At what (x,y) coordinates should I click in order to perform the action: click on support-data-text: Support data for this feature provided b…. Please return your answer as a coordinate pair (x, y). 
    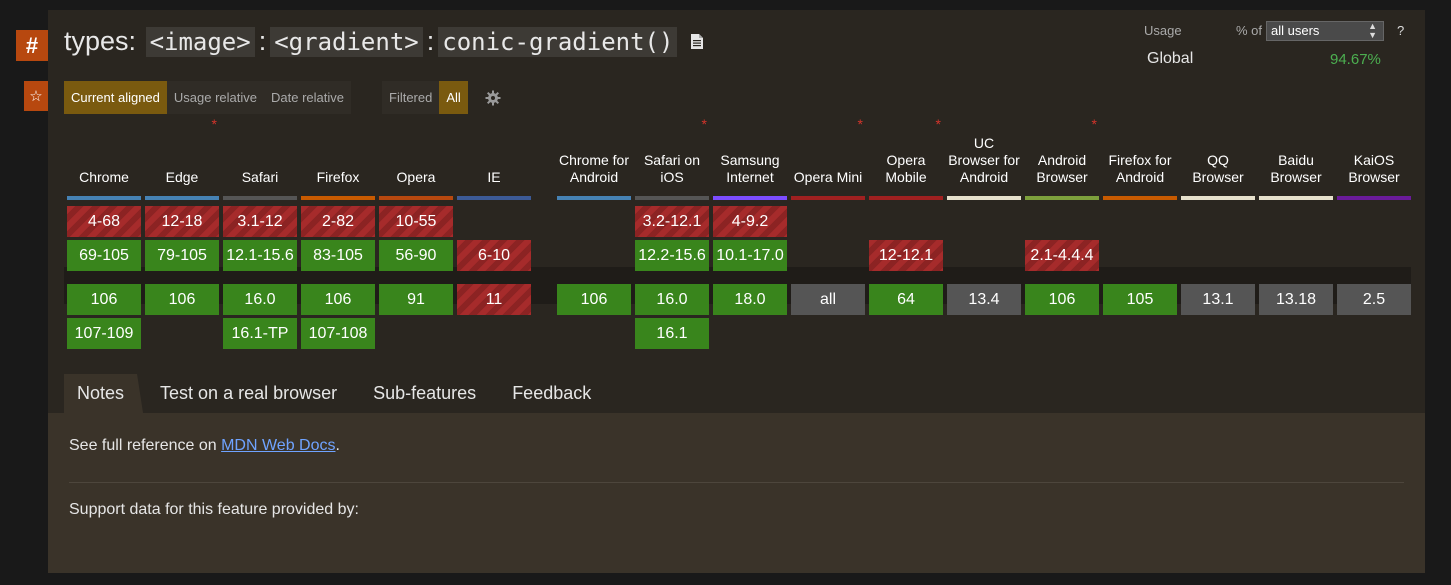
    Looking at the image, I should click on (214, 509).